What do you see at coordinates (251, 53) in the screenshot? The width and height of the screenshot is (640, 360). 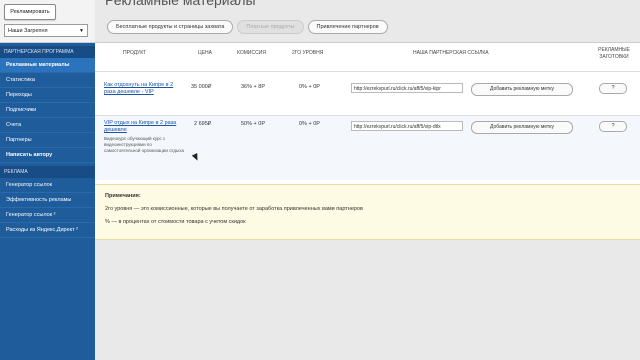 I see `col-commission: КОМИССИЯ` at bounding box center [251, 53].